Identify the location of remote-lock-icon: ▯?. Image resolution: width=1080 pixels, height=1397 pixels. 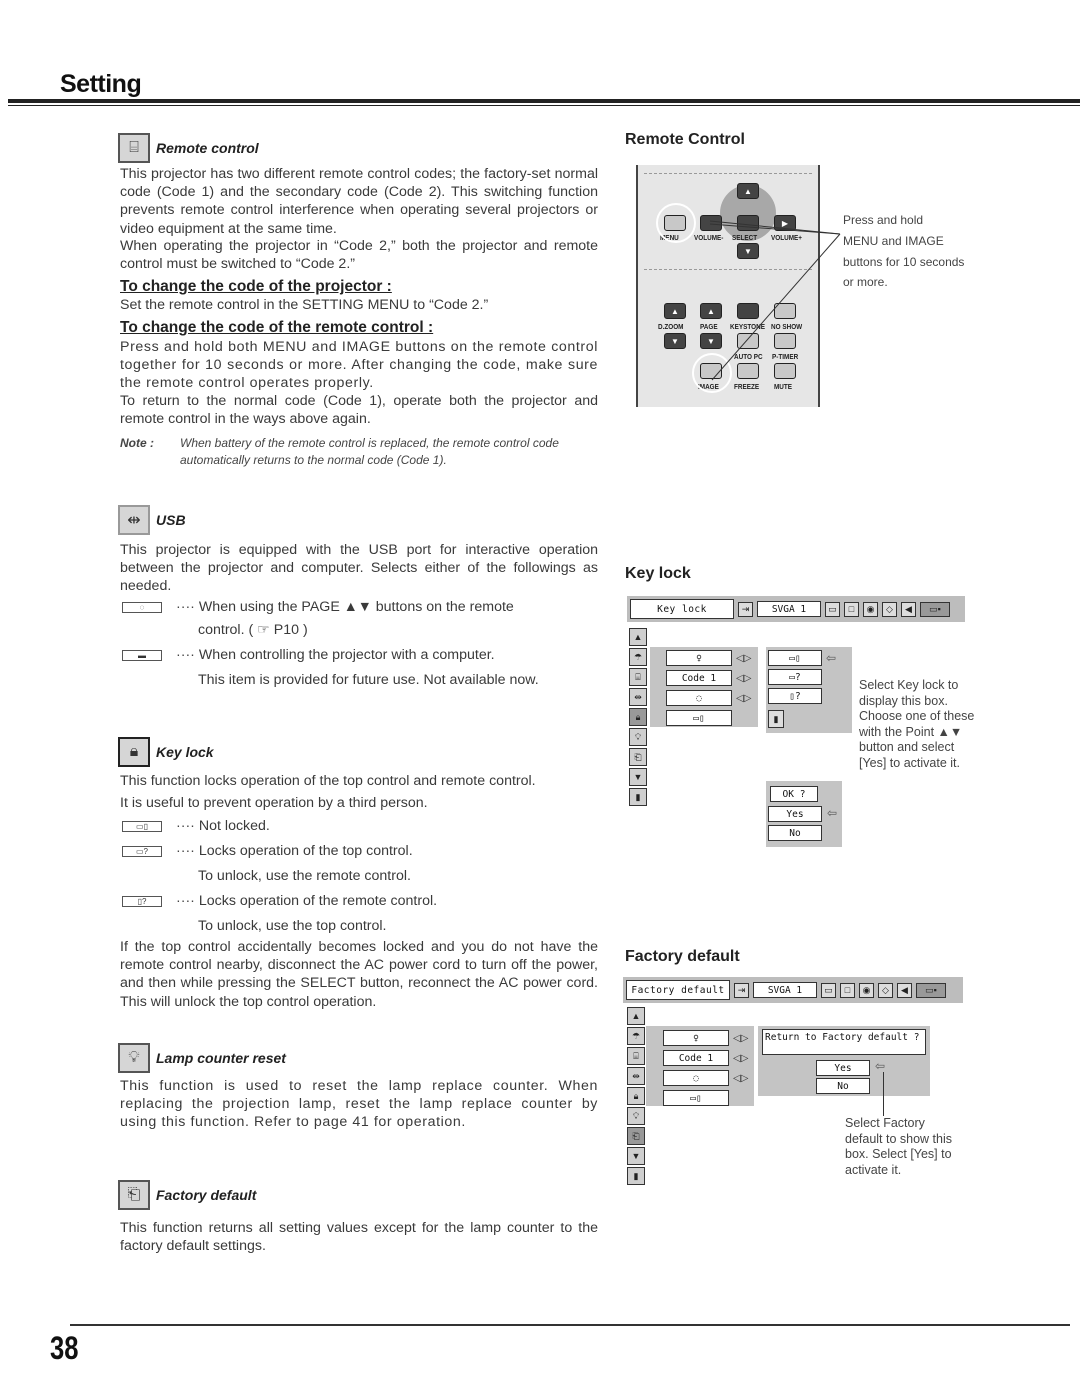
(142, 901).